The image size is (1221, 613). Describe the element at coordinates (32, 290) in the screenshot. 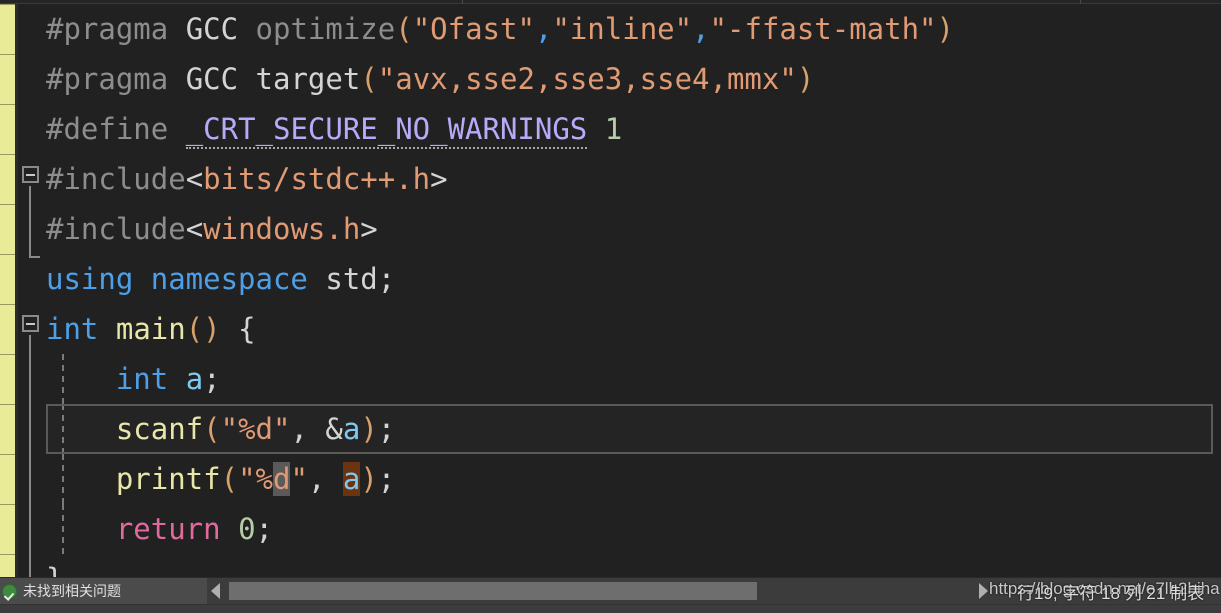

I see `folding-column` at that location.